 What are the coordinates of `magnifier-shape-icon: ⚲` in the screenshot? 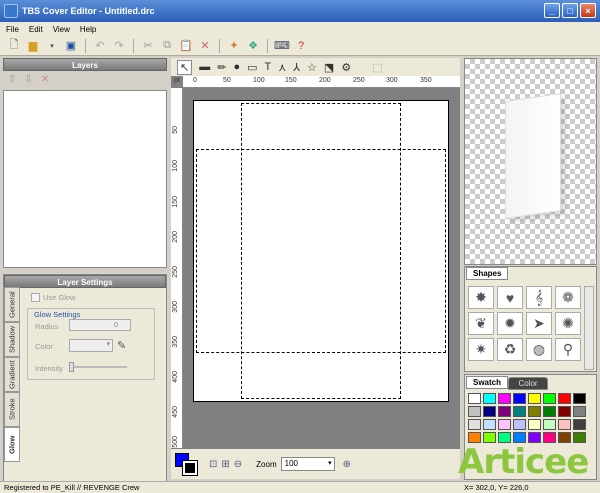 It's located at (568, 349).